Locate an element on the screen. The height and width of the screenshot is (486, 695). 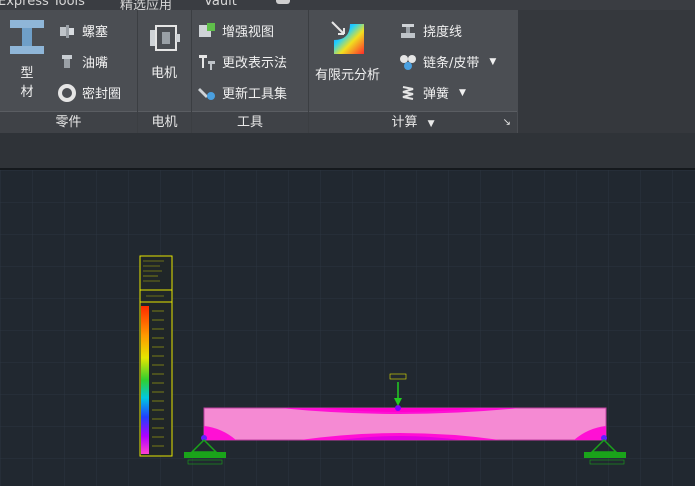
motor-label: 电机 is located at coordinates (163, 73).